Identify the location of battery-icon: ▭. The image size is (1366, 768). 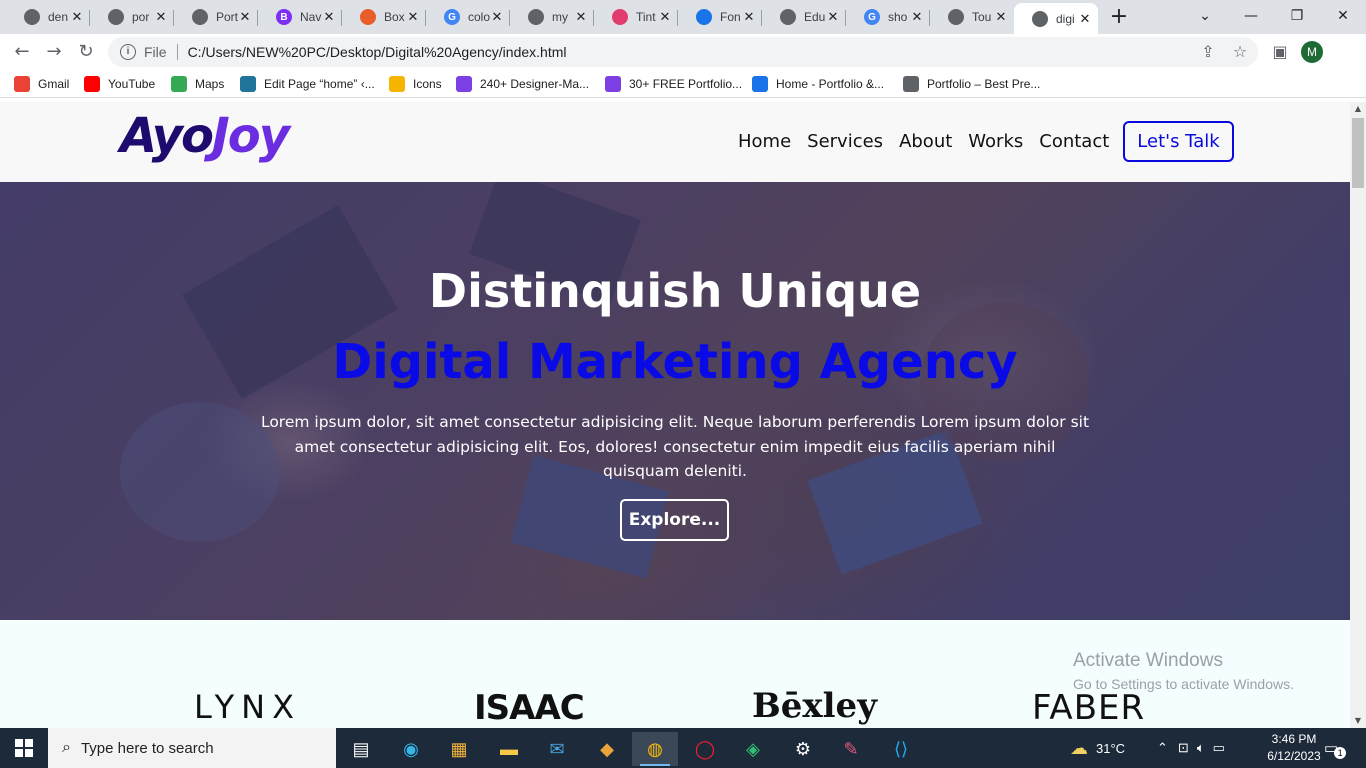
(1219, 748).